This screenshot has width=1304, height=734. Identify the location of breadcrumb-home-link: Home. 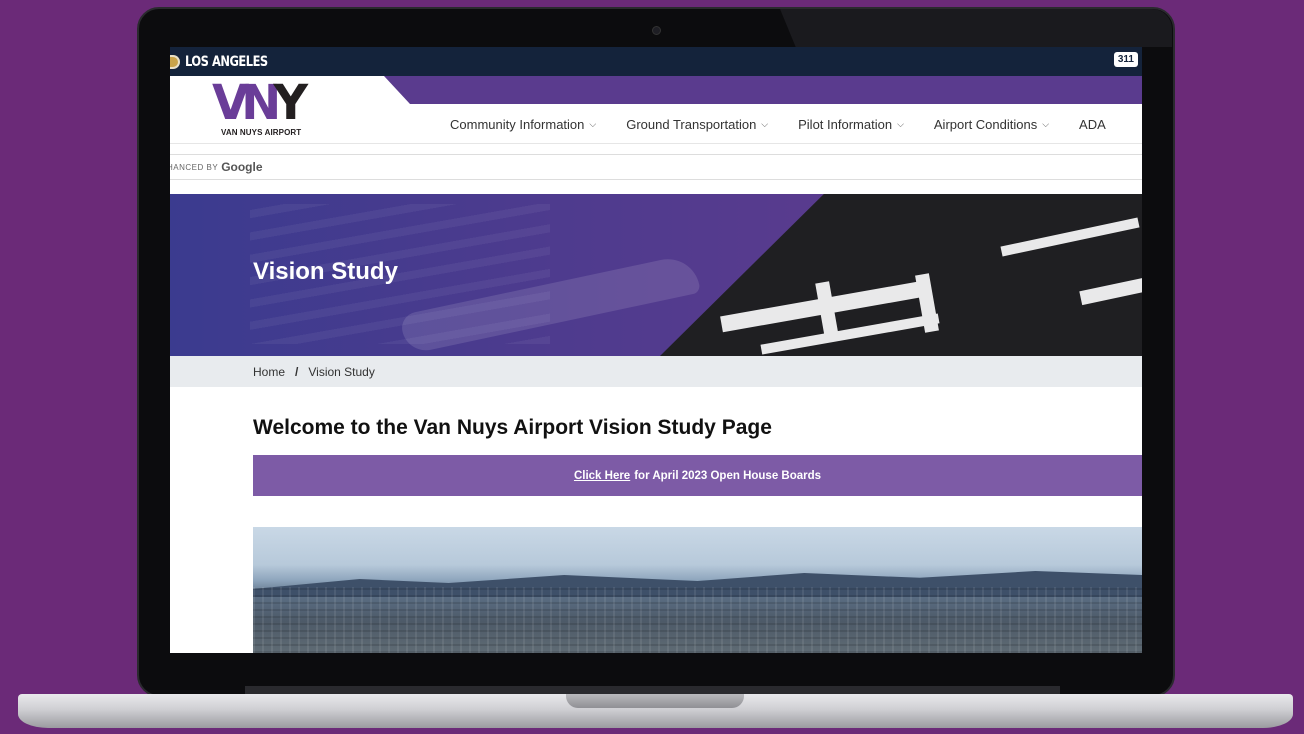
(269, 372).